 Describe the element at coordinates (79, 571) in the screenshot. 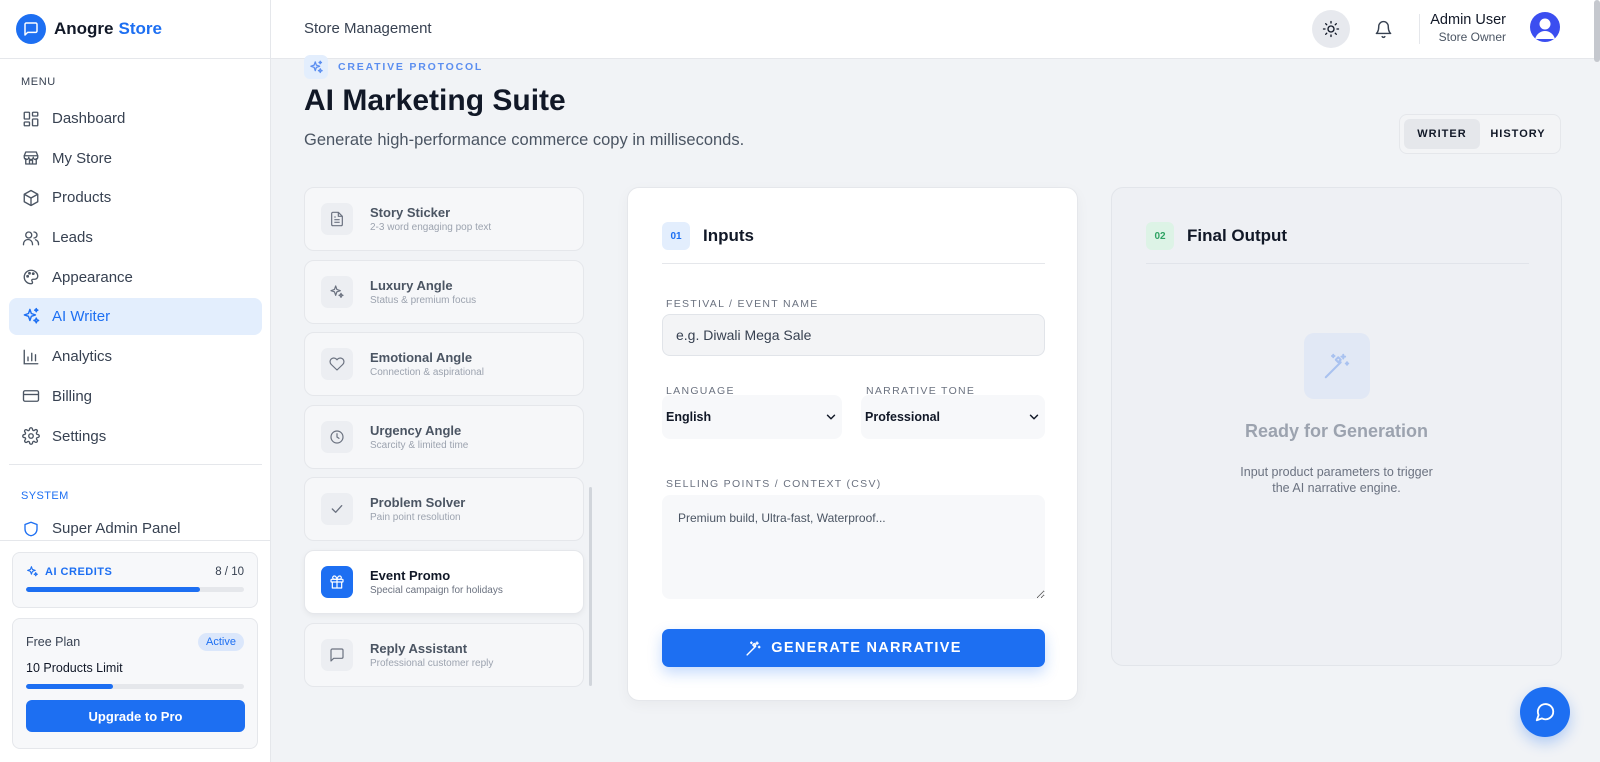

I see `credits-label: AI CREDITS` at that location.